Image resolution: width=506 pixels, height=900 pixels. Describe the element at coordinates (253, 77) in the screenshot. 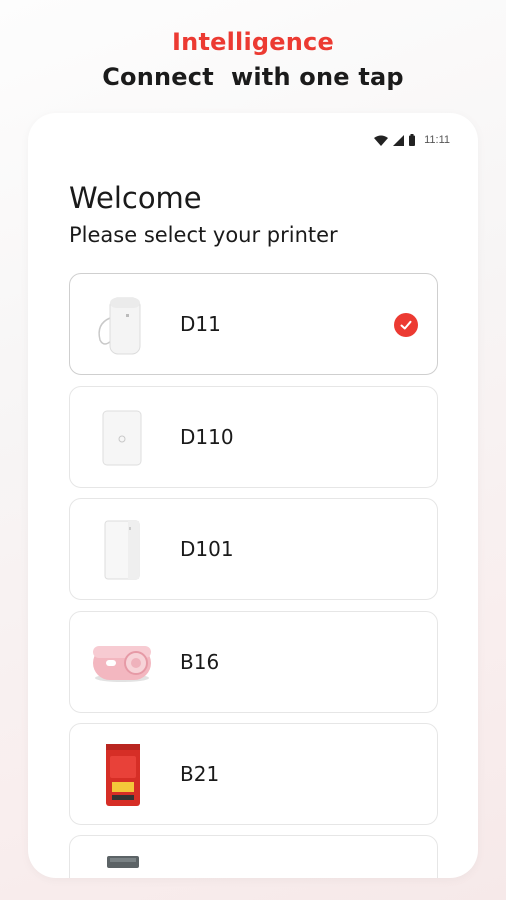

I see `promo-headline-main: Connect with one tap` at that location.